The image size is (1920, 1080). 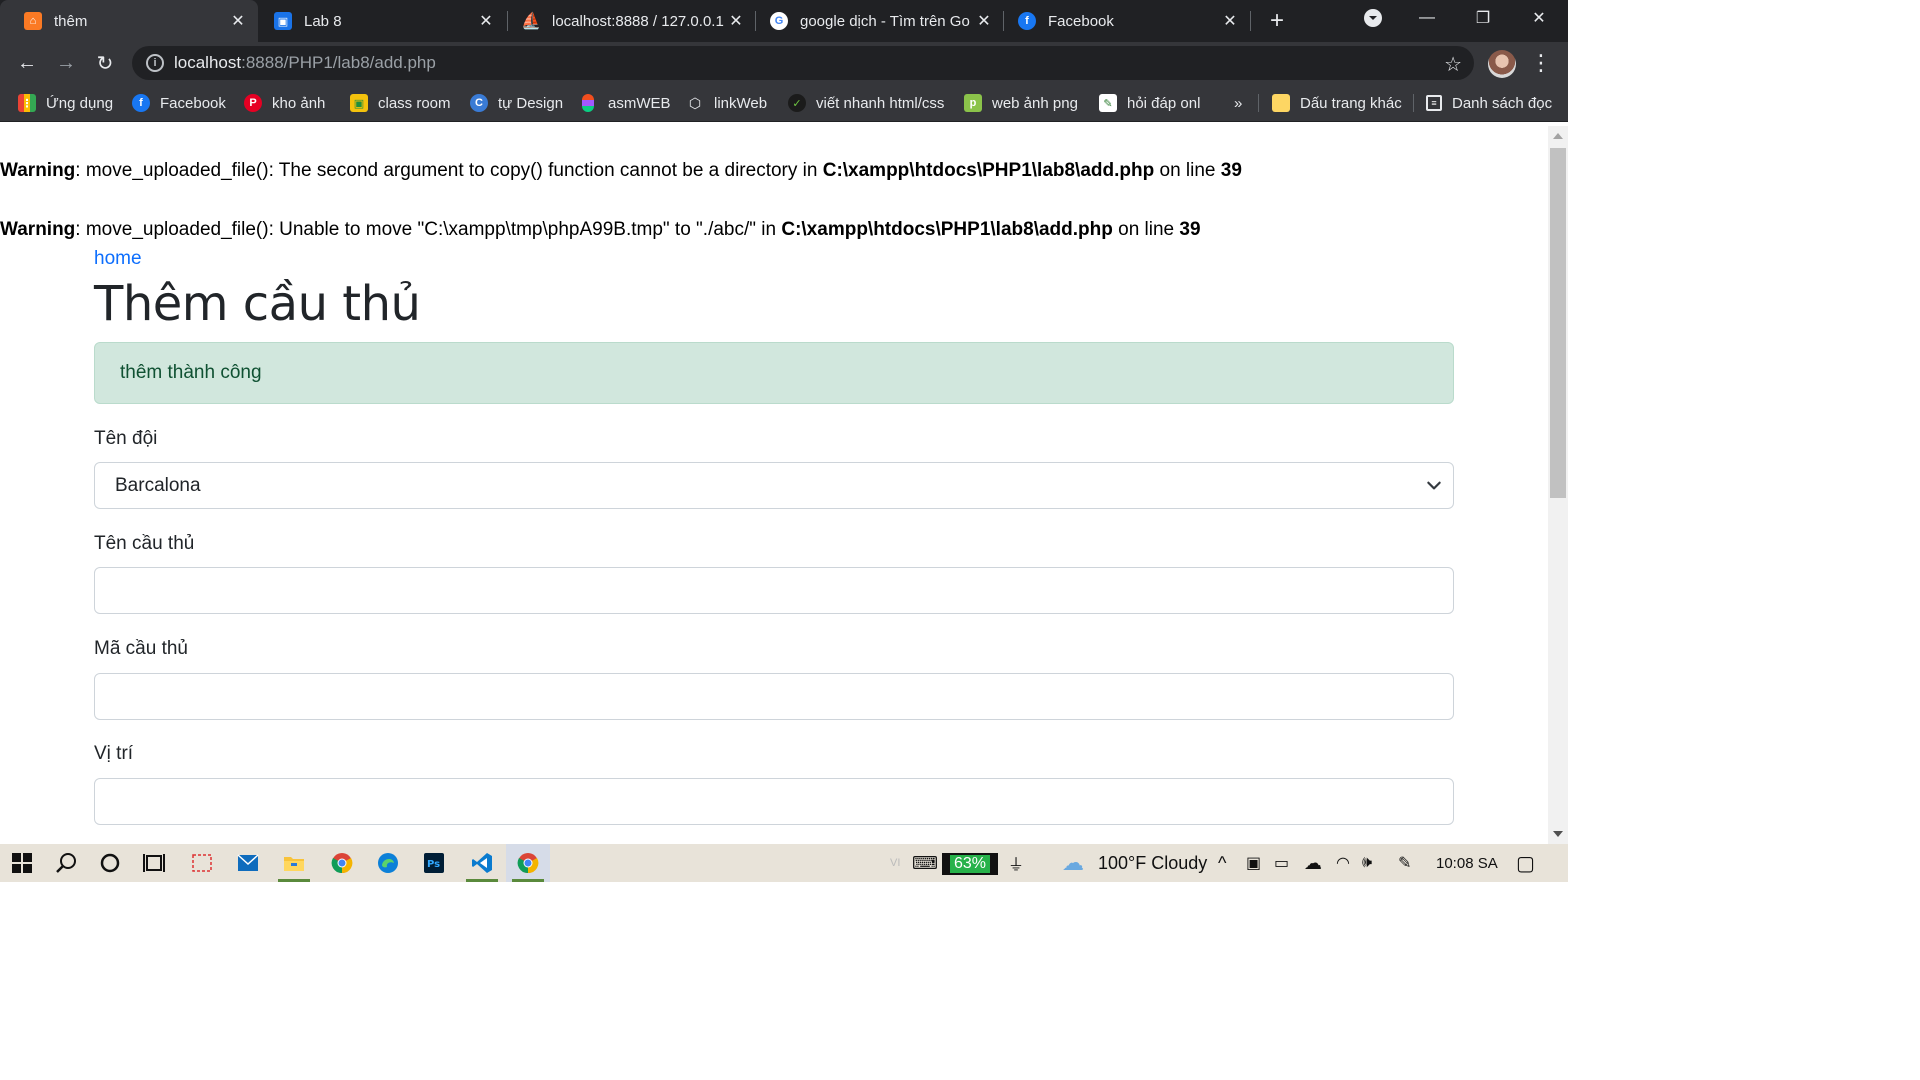 I want to click on tab-divider, so click(x=1250, y=21).